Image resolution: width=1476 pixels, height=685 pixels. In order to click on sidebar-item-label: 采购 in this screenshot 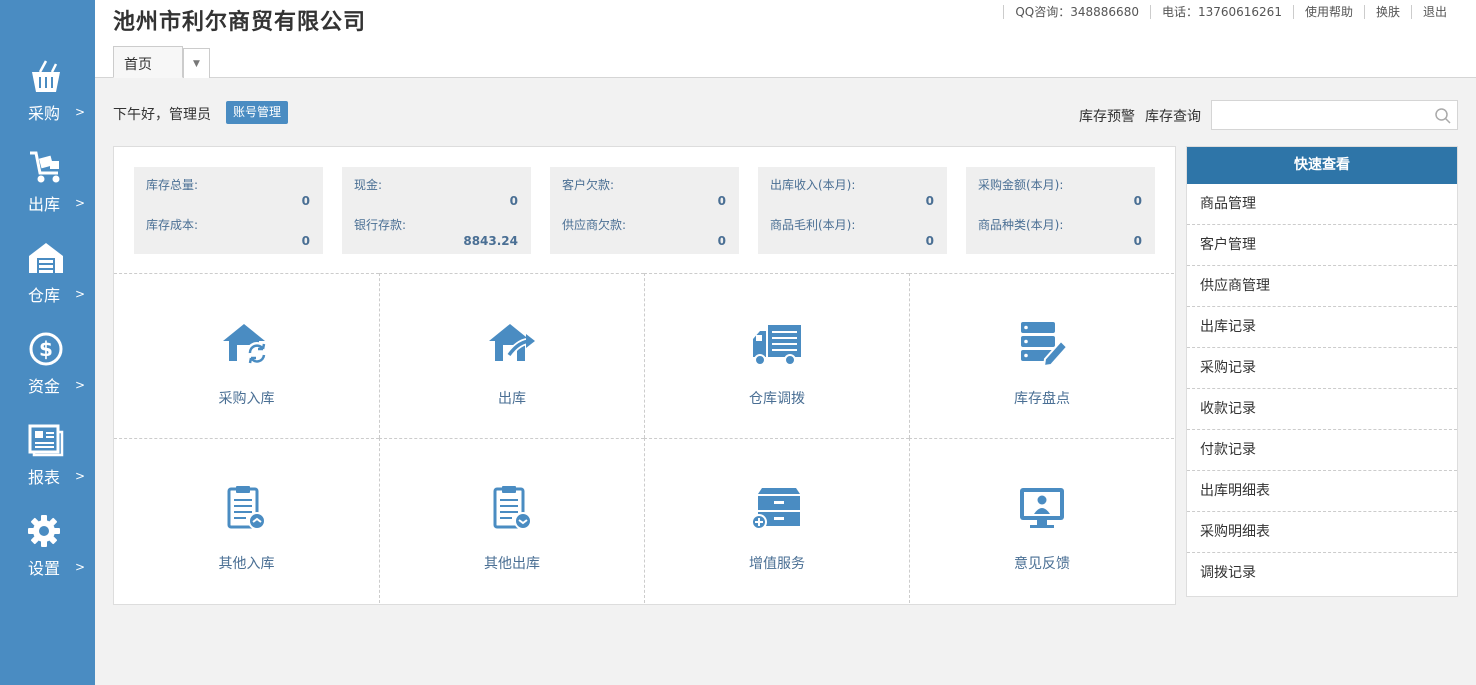, I will do `click(44, 113)`.